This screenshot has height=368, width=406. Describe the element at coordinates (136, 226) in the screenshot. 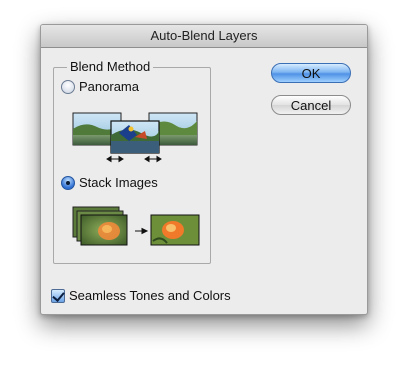

I see `stacked-flower-thumbnails-icon` at that location.